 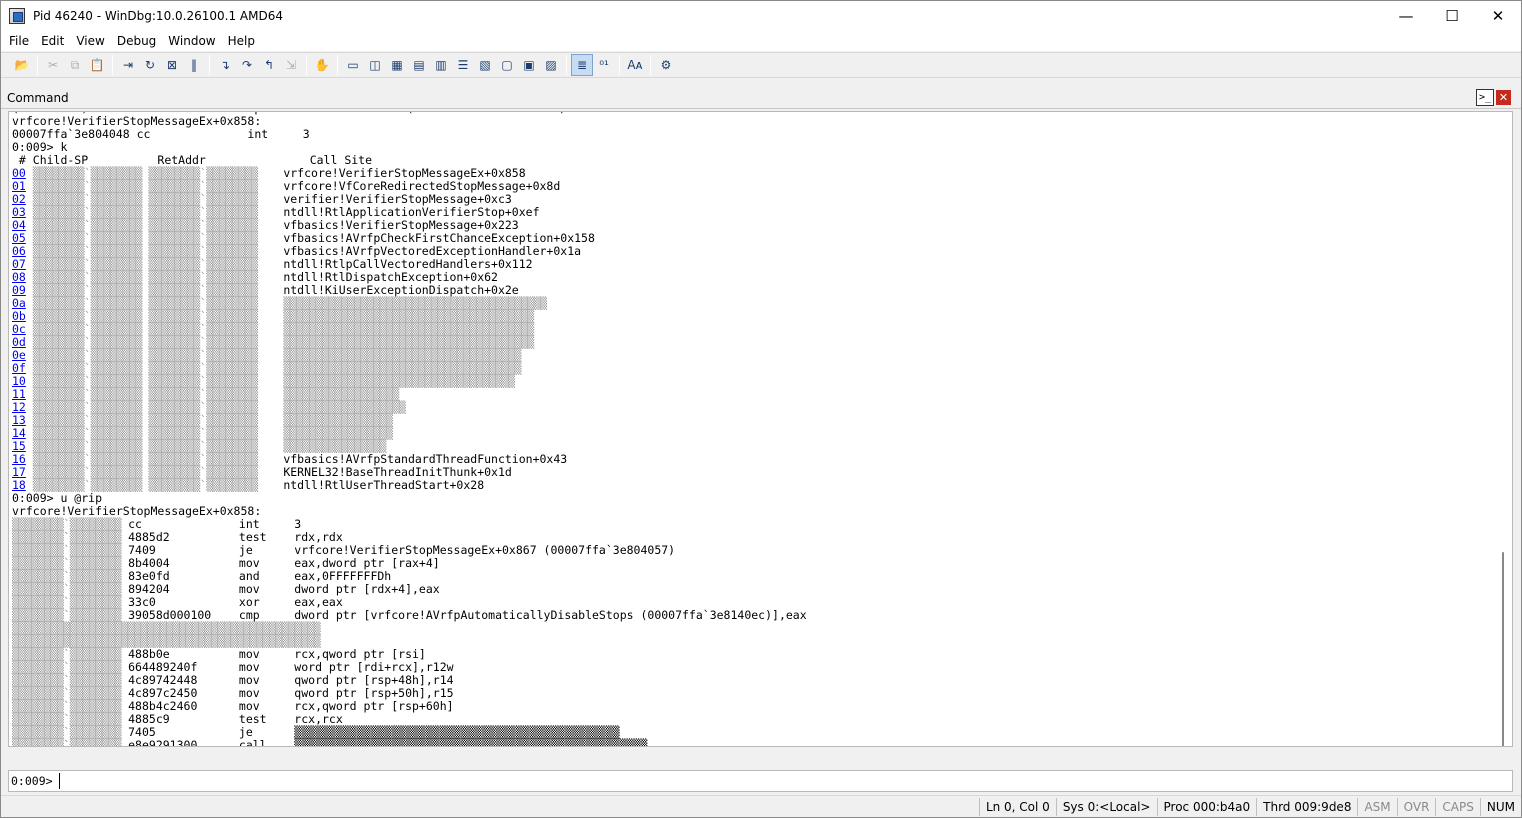 I want to click on frame-link: 03, so click(x=19, y=212).